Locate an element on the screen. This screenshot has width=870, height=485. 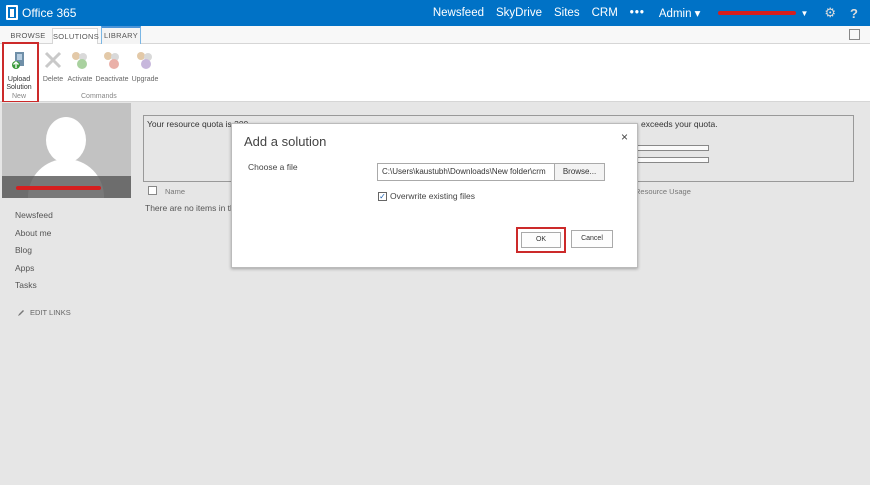
sidebar-item-blog: Blog is located at coordinates (23, 250).